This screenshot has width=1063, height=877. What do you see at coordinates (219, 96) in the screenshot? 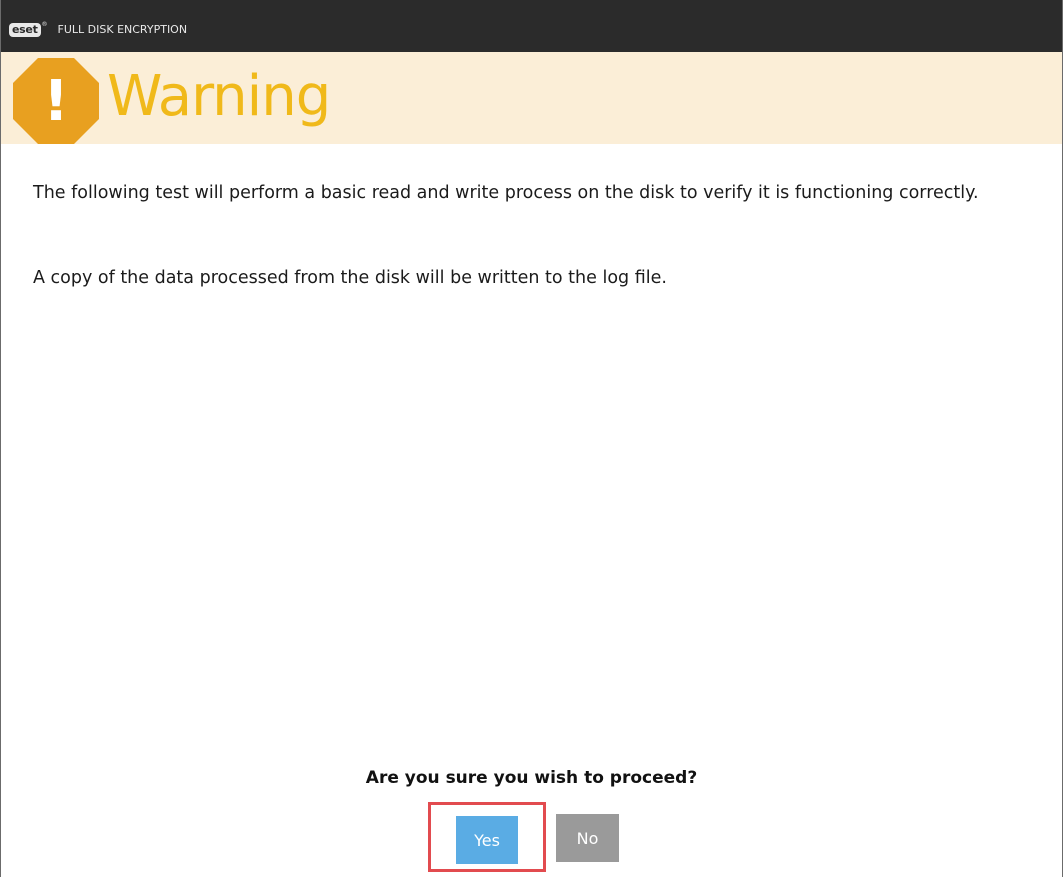
I see `warning-title: Warning` at bounding box center [219, 96].